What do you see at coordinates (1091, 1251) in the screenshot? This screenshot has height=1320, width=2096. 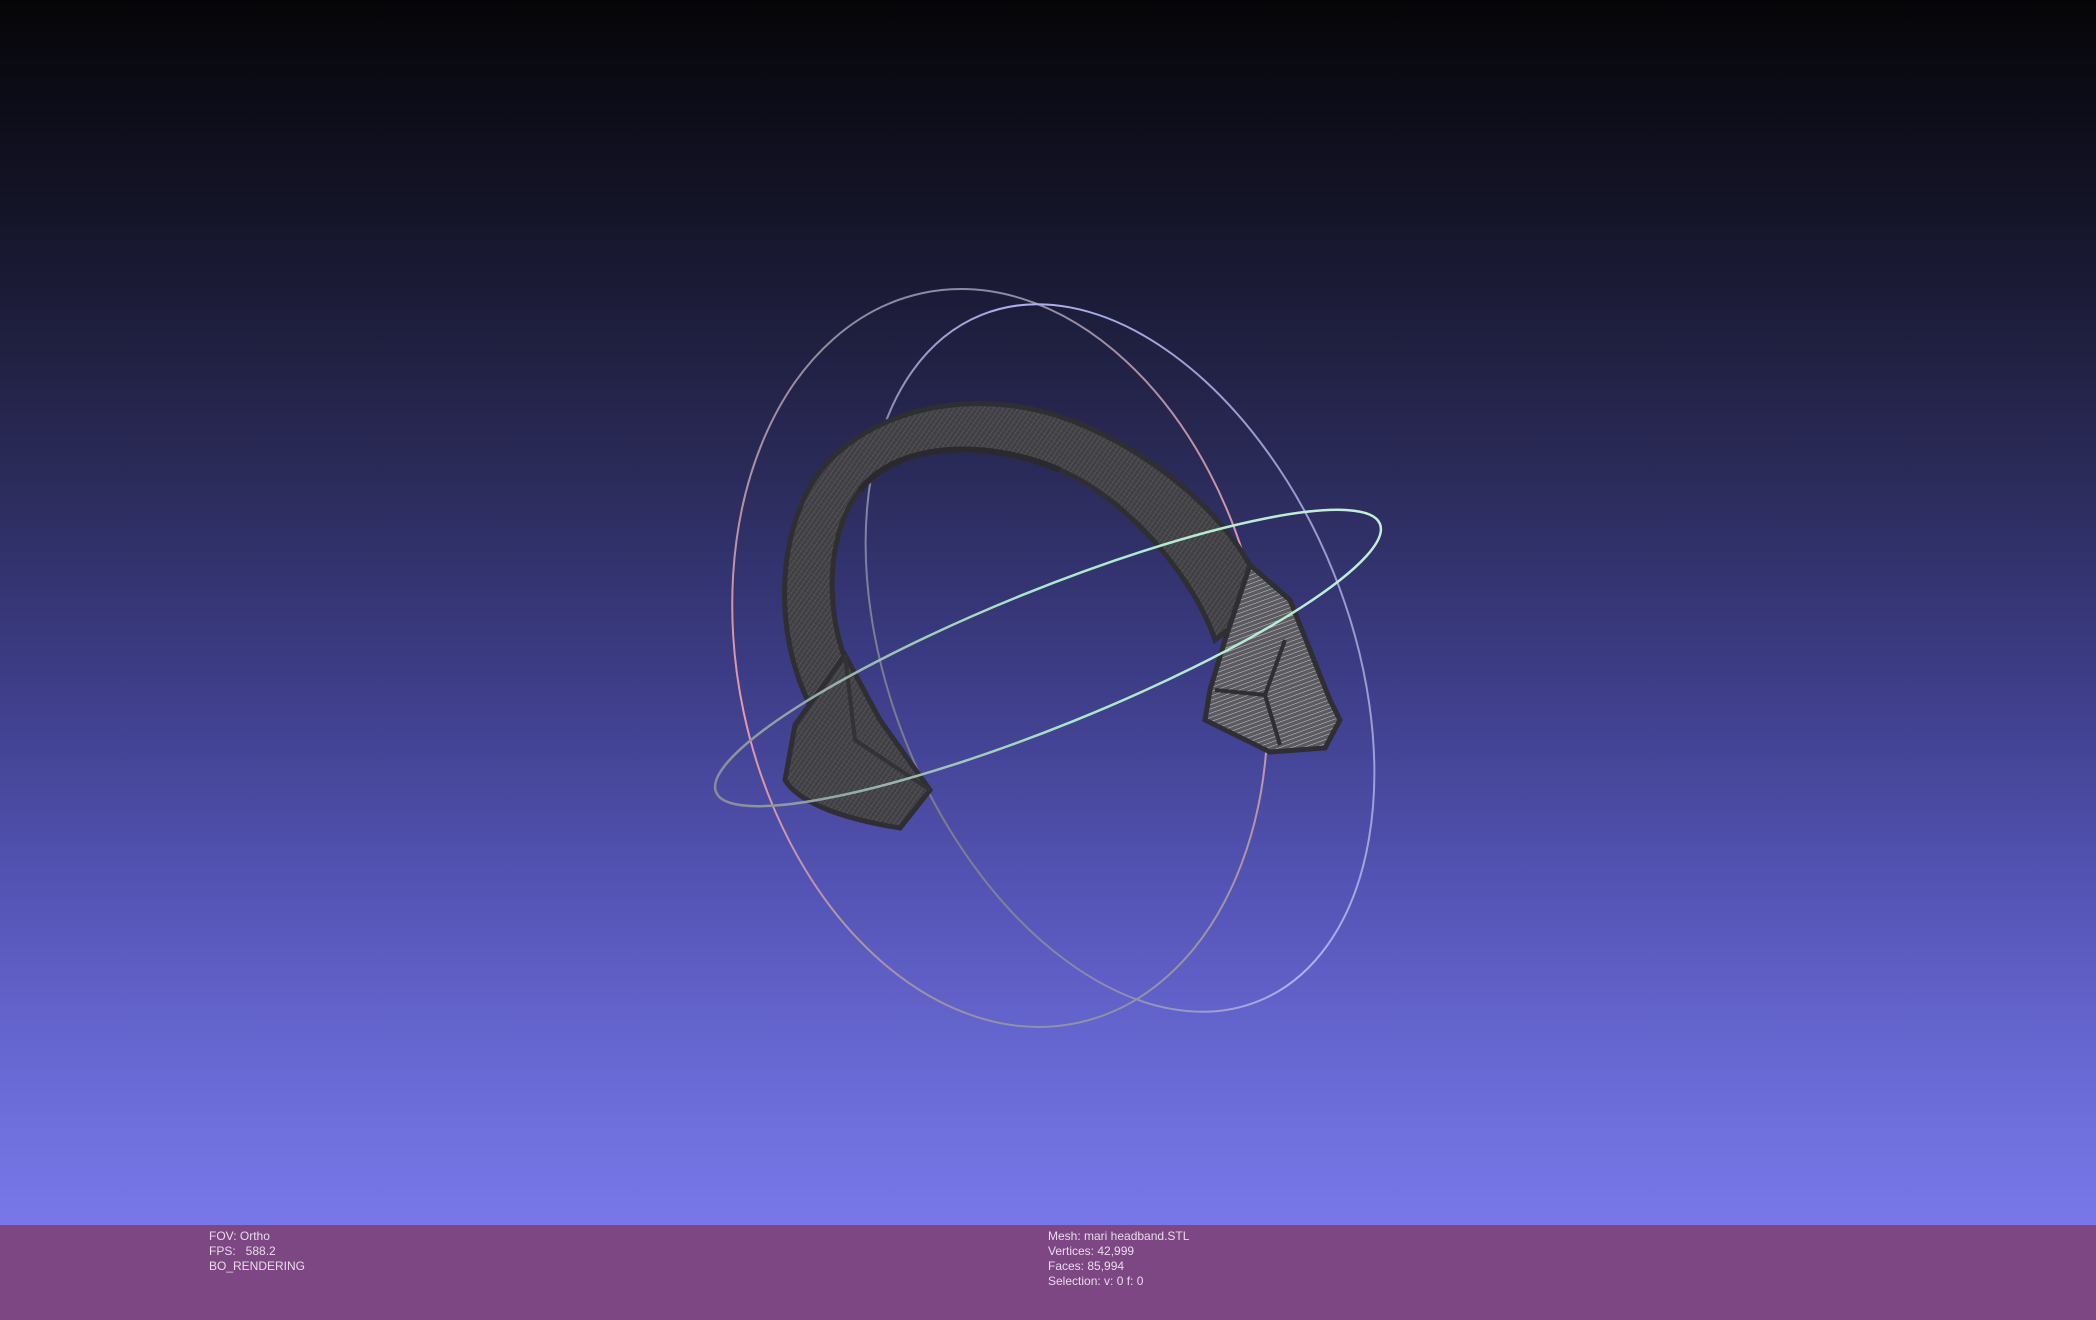 I see `vertices-label: Vertices: 42,999` at bounding box center [1091, 1251].